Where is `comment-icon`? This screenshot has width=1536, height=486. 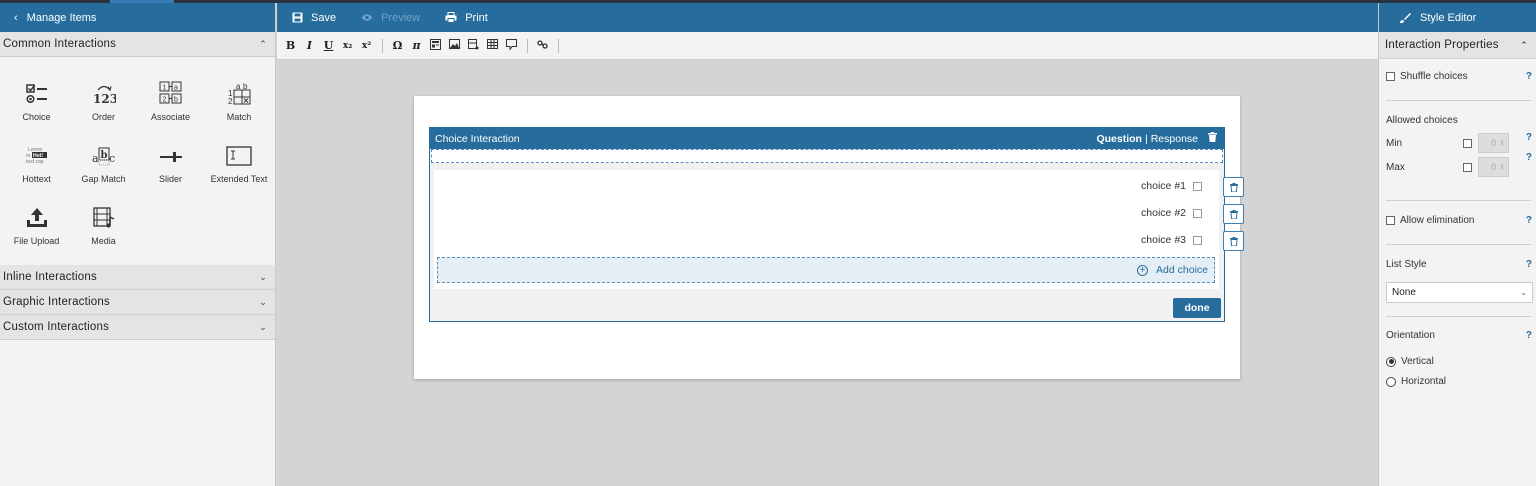
comment-icon is located at coordinates (511, 45).